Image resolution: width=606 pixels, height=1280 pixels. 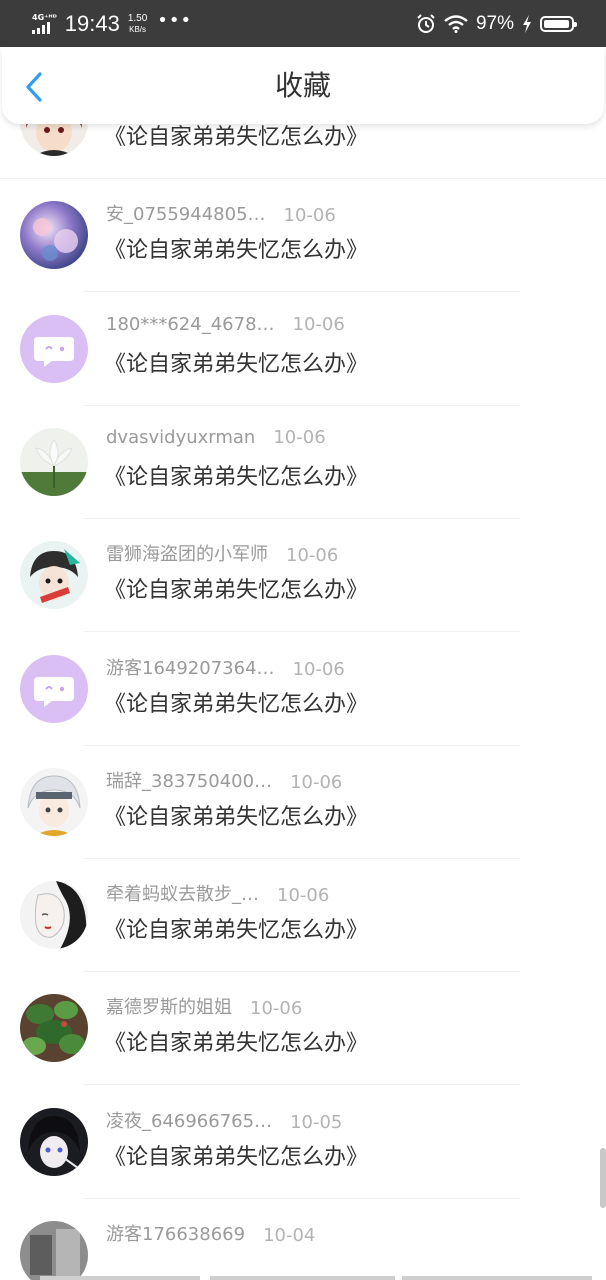 What do you see at coordinates (187, 553) in the screenshot?
I see `user-name: 雷狮海盗团的小军师` at bounding box center [187, 553].